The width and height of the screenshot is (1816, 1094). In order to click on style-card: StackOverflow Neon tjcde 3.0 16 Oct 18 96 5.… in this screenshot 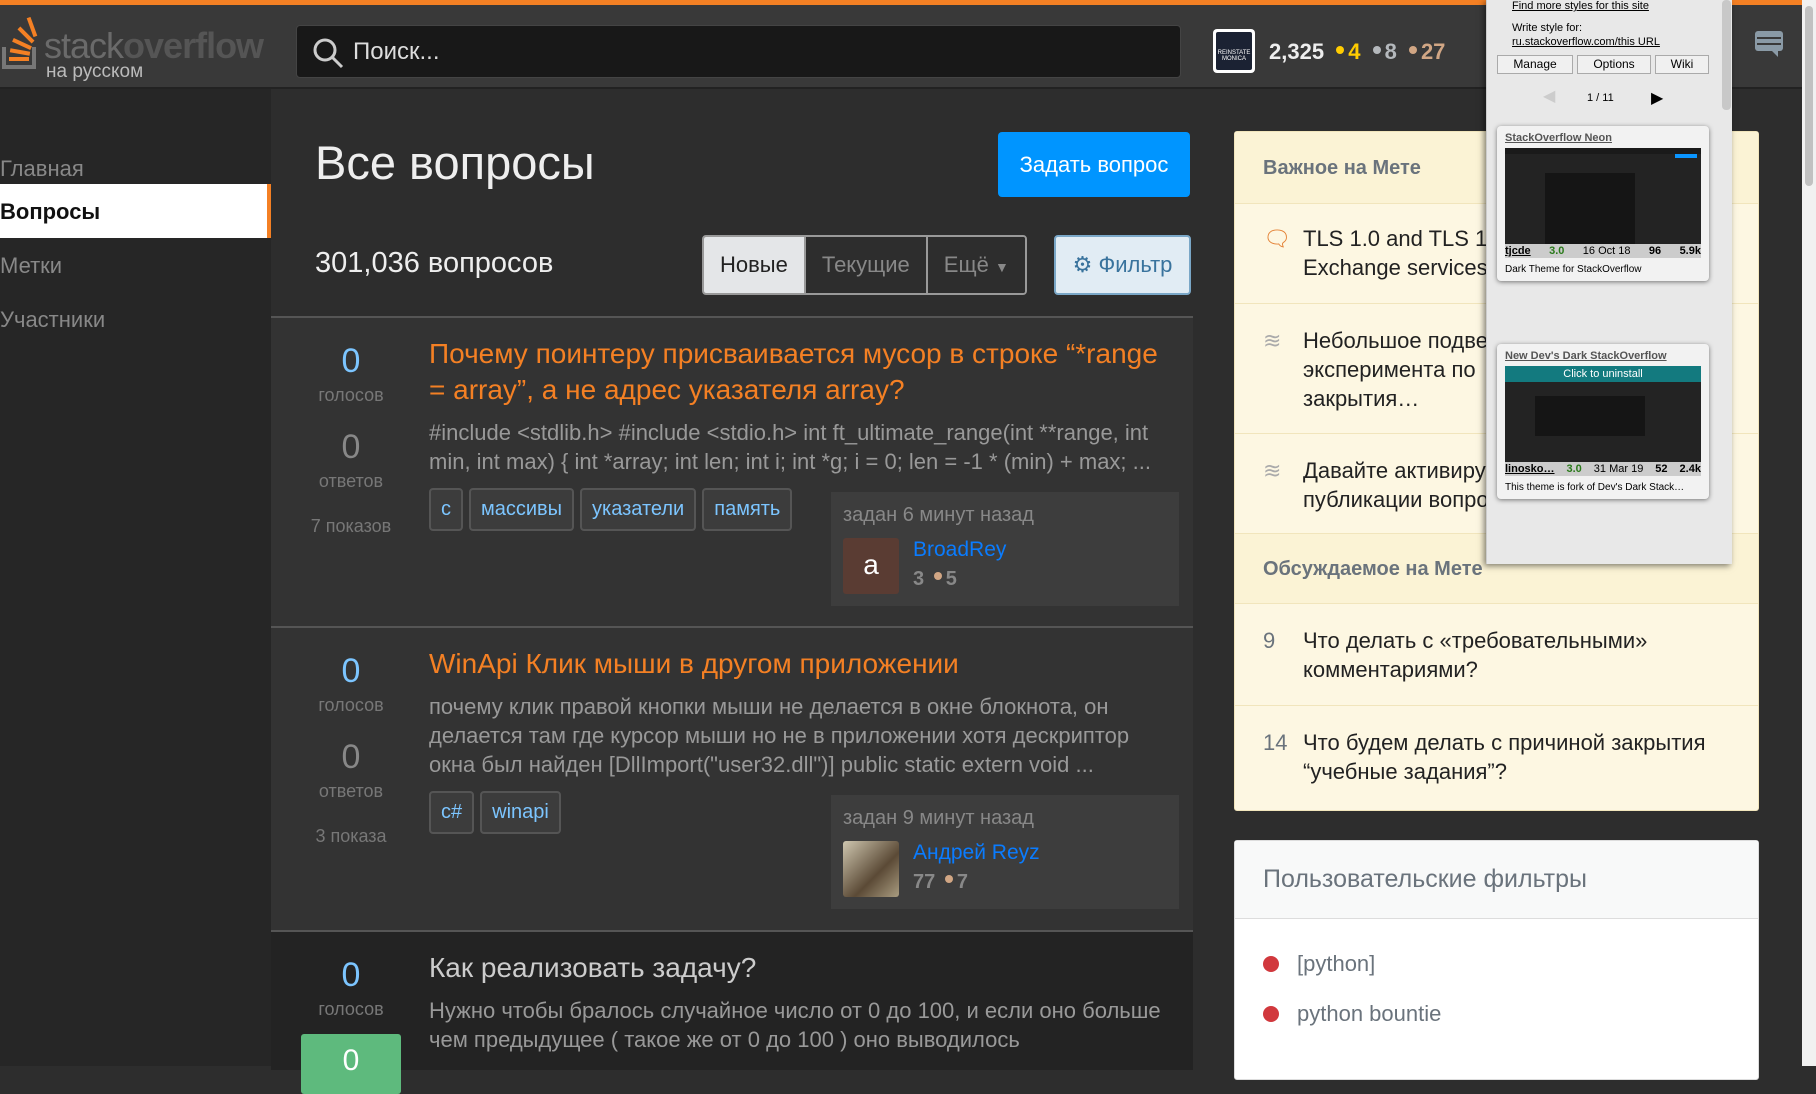, I will do `click(1603, 203)`.